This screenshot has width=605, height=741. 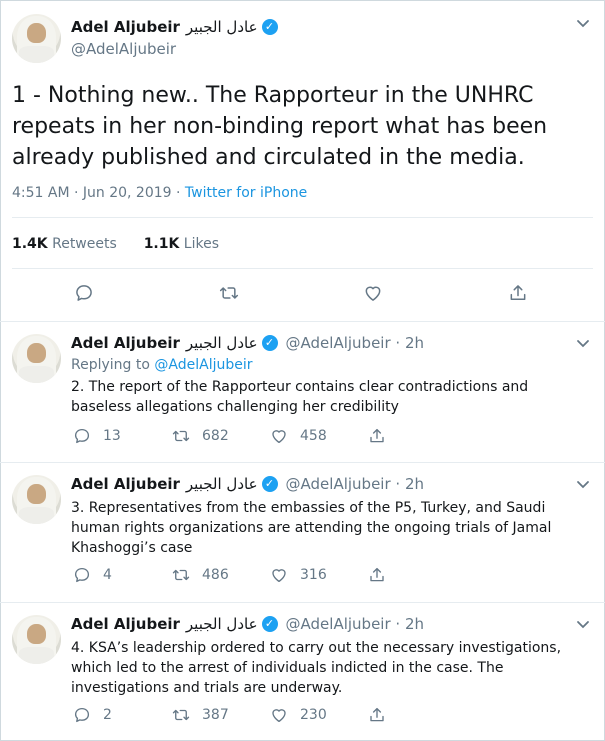 I want to click on reply-button: 4, so click(x=92, y=575).